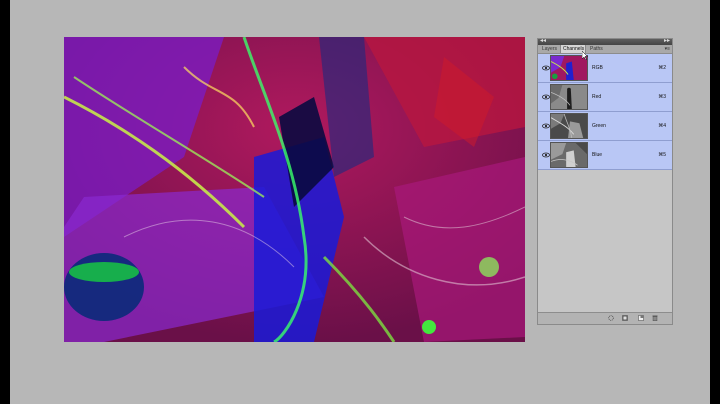  What do you see at coordinates (597, 97) in the screenshot?
I see `channel-name: Red` at bounding box center [597, 97].